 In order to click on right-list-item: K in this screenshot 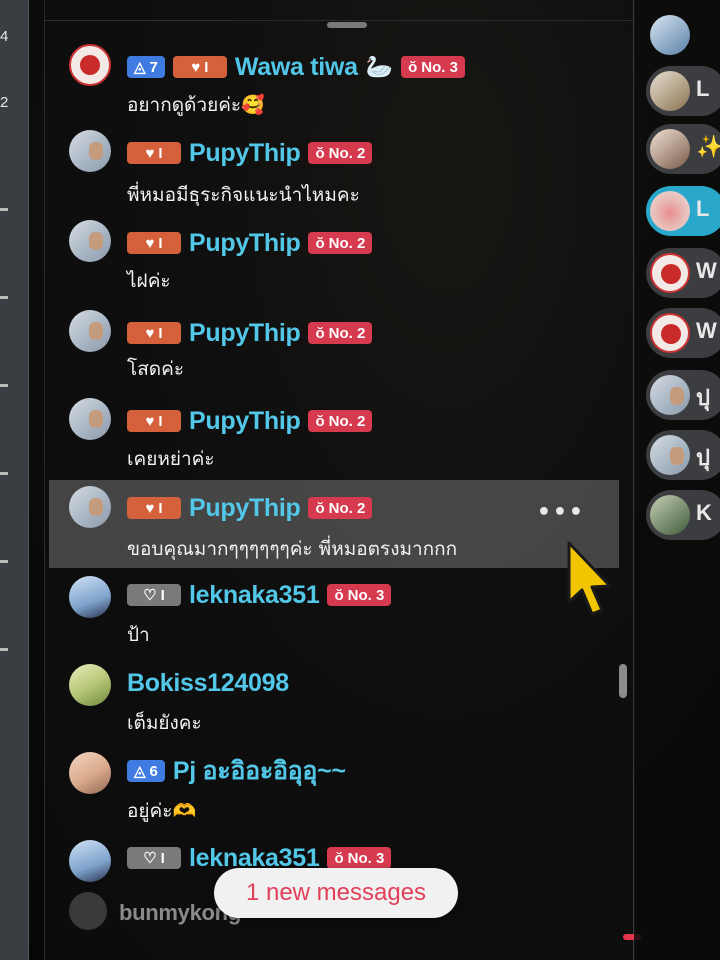, I will do `click(683, 515)`.